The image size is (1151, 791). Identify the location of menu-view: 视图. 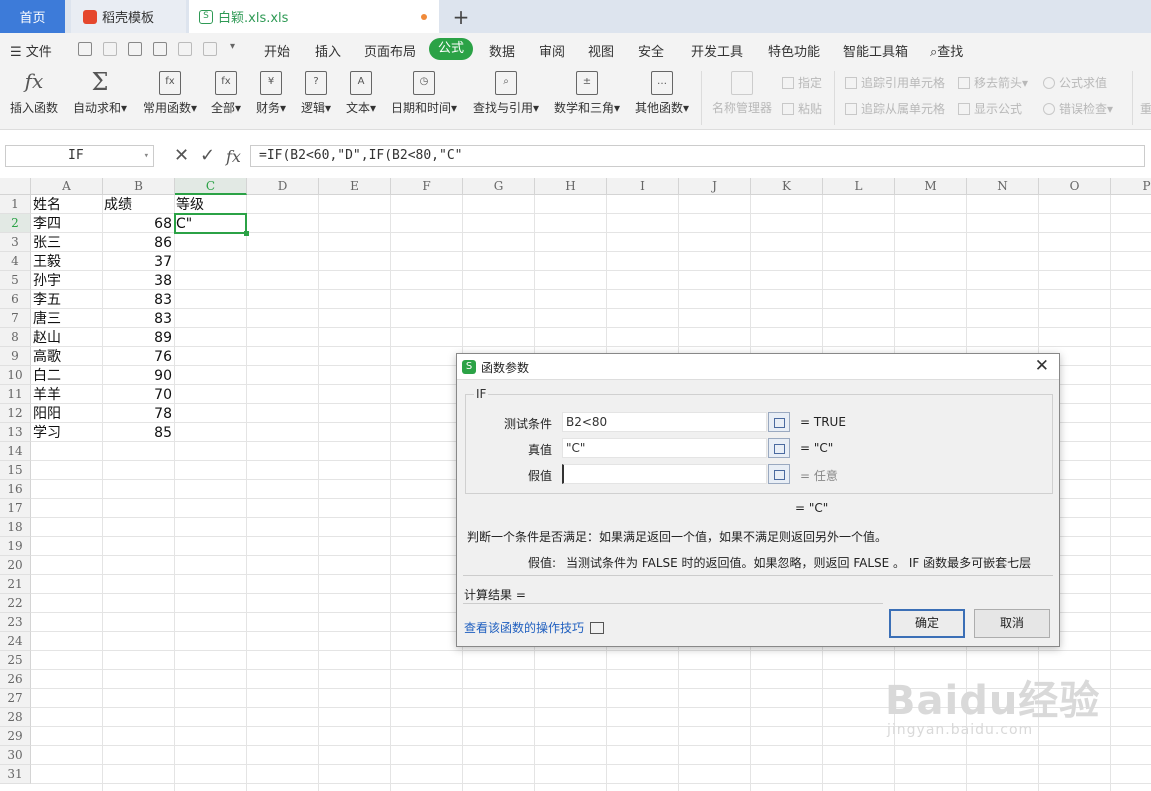
(601, 50).